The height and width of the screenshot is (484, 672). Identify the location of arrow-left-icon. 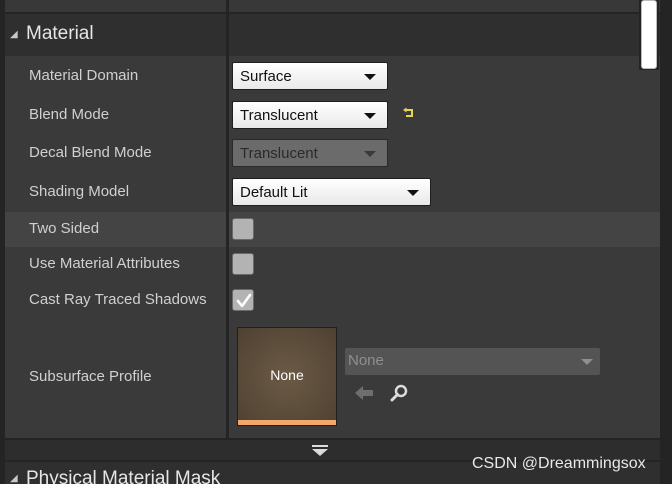
(364, 393).